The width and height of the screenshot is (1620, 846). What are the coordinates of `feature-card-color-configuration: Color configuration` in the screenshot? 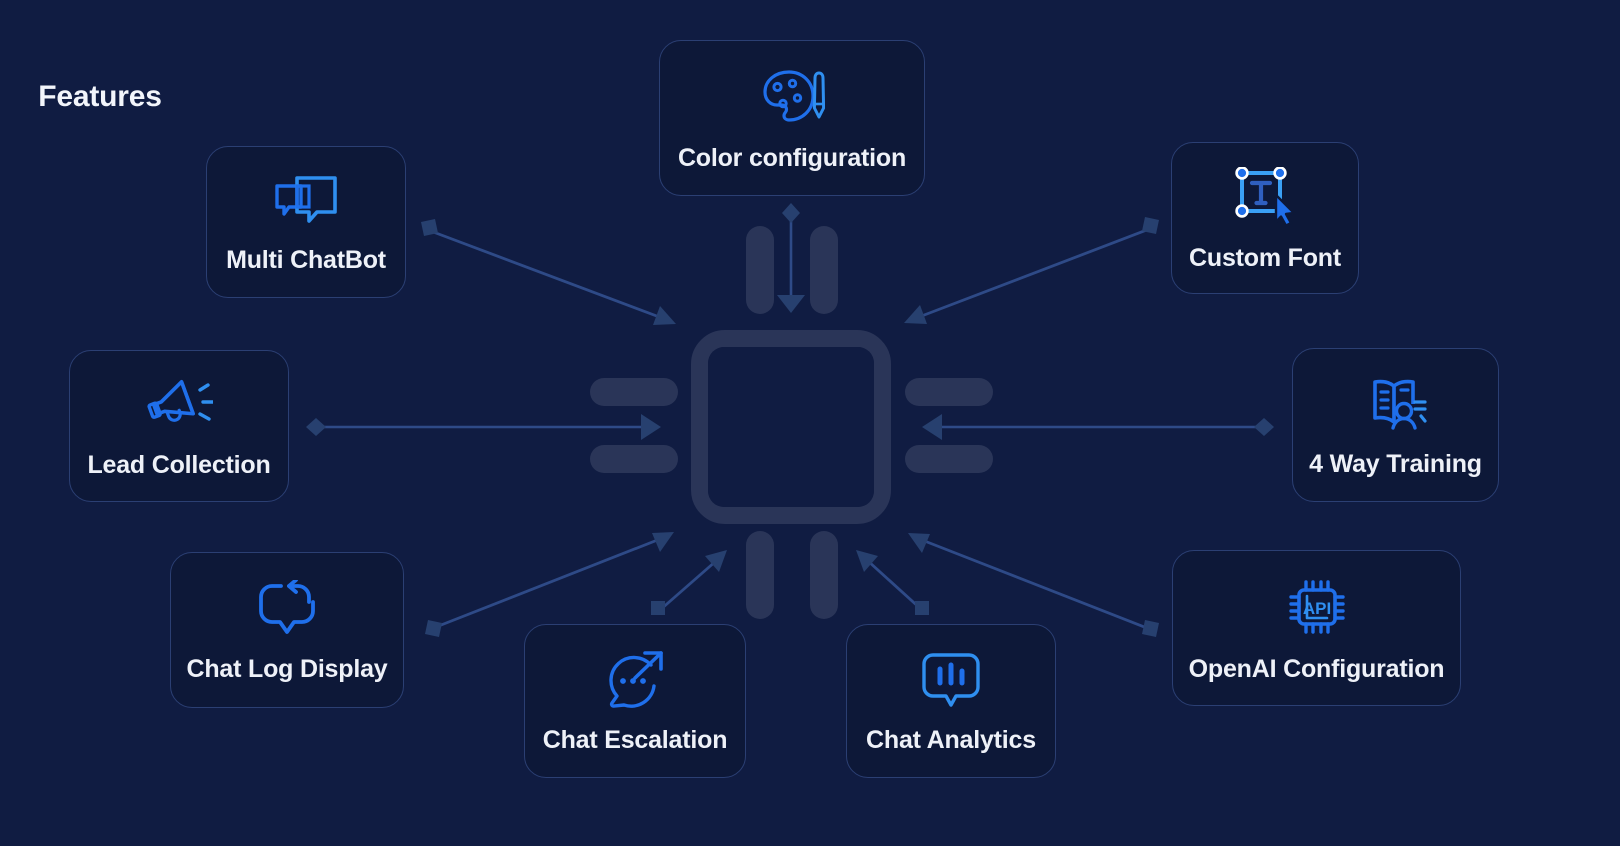 It's located at (792, 118).